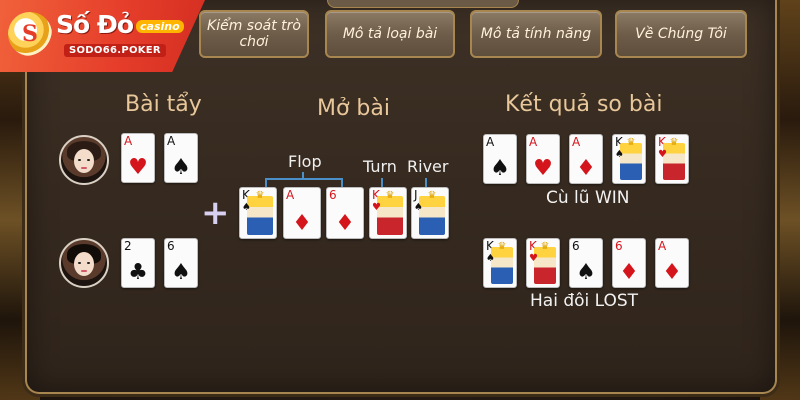 The image size is (800, 400). I want to click on tab-label: Mô tả tính năng, so click(536, 34).